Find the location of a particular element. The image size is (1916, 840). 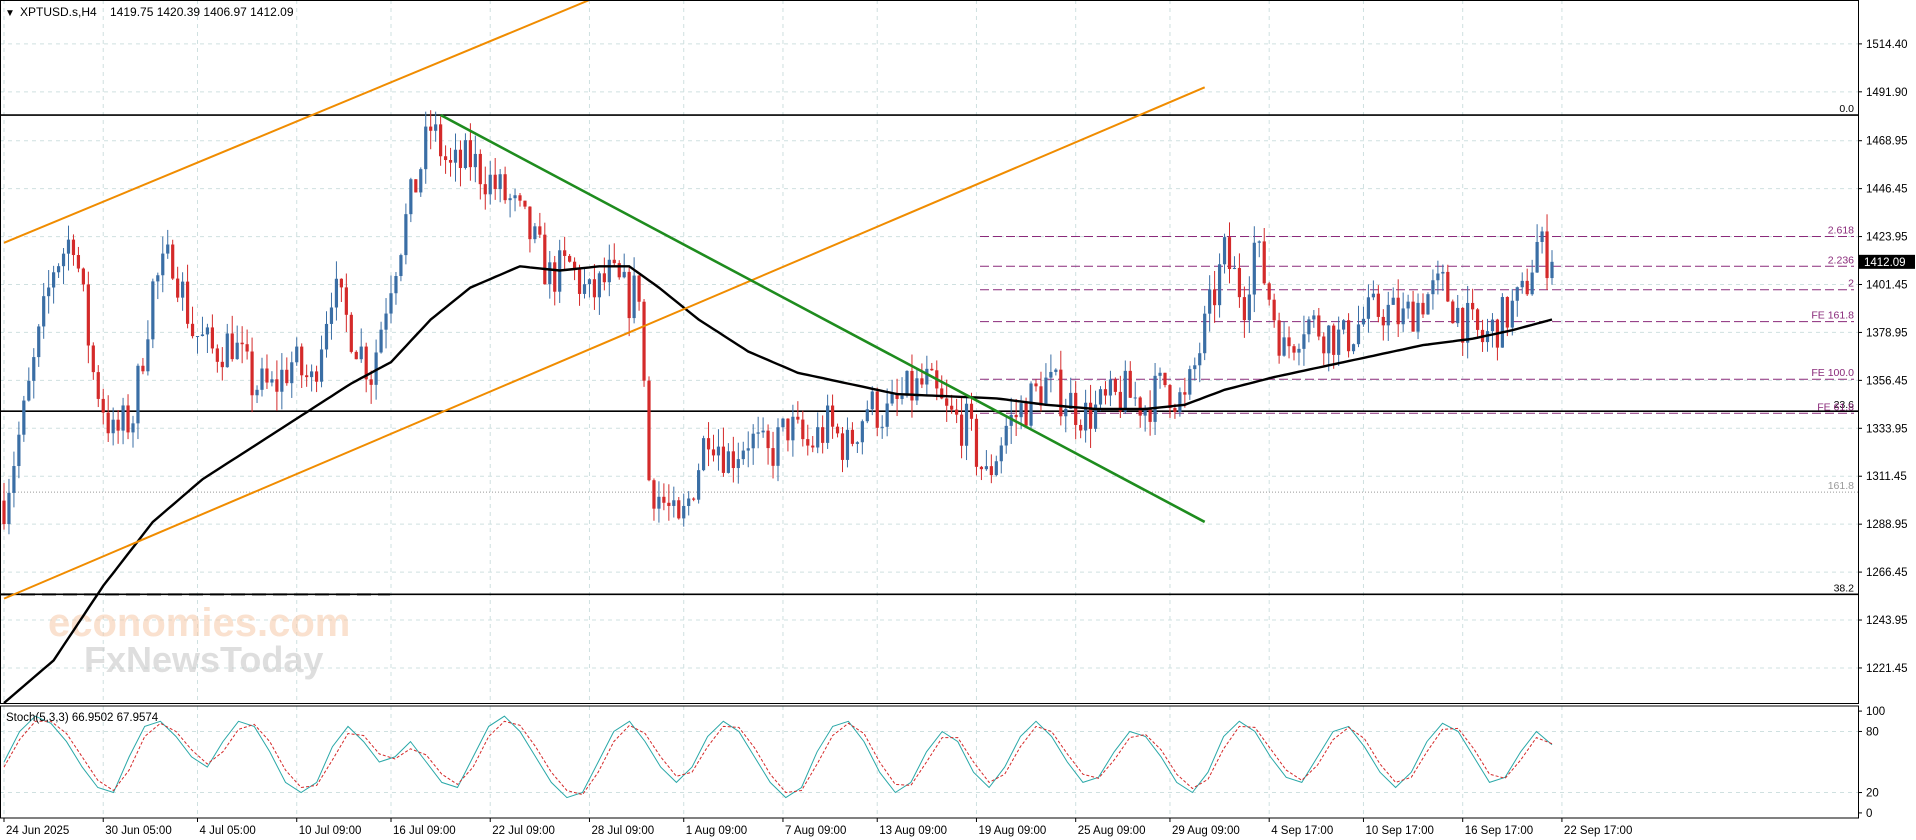

level-label: 38.2 is located at coordinates (1844, 588).